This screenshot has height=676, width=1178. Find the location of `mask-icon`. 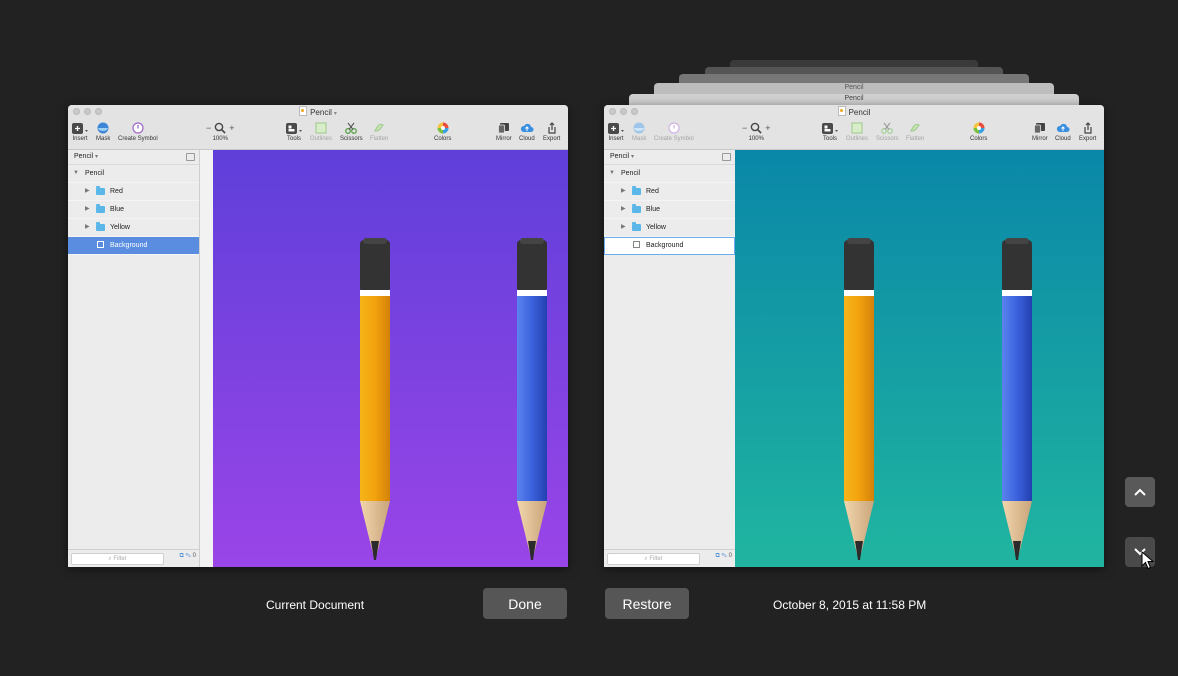

mask-icon is located at coordinates (103, 128).